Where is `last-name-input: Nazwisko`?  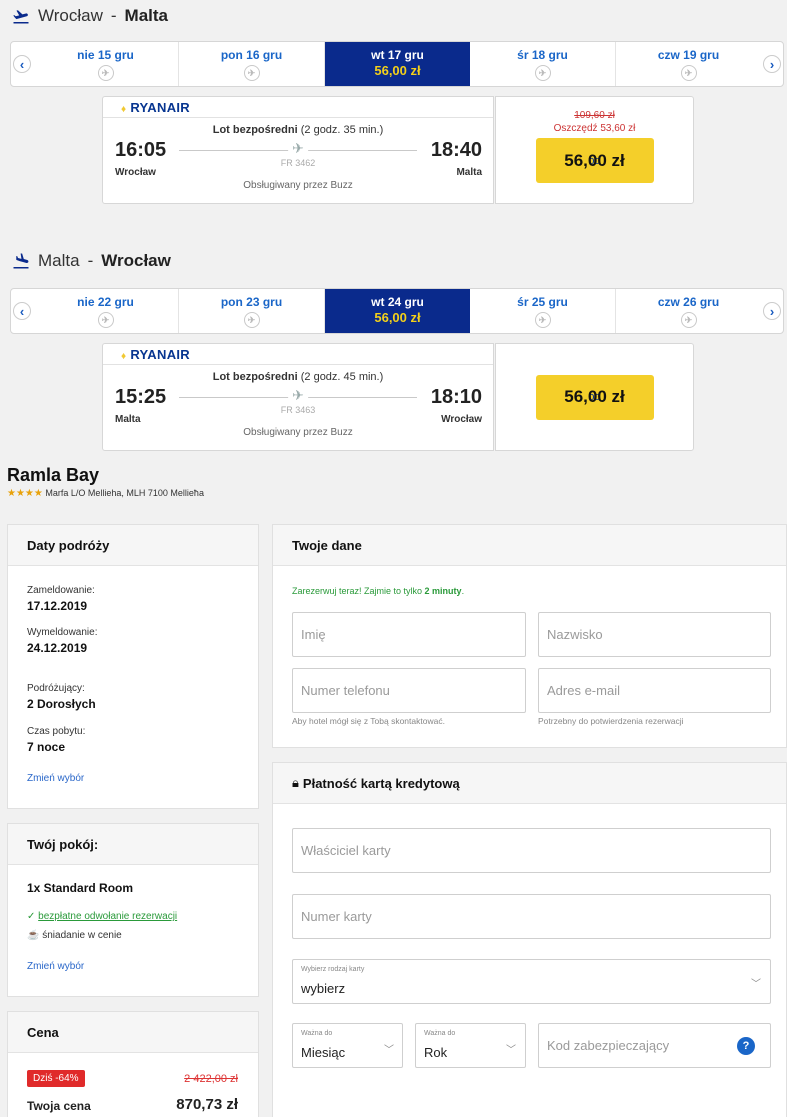 last-name-input: Nazwisko is located at coordinates (654, 634).